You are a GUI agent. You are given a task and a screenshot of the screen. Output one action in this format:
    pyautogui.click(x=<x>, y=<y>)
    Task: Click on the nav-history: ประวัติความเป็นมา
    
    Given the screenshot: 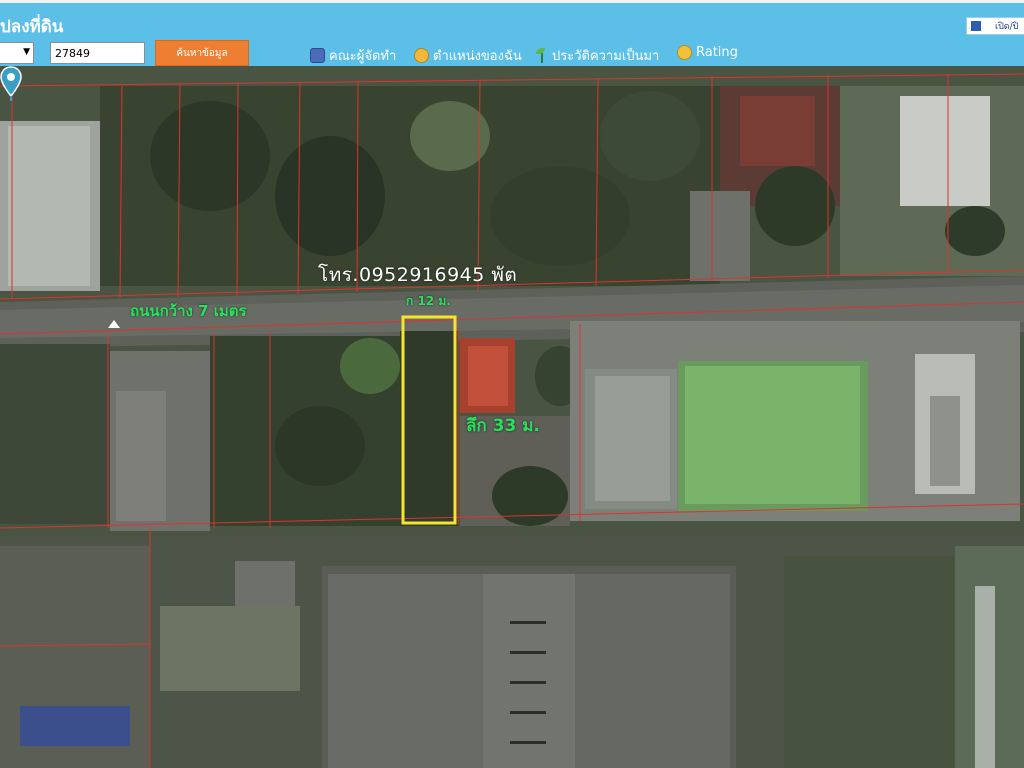 What is the action you would take?
    pyautogui.click(x=597, y=55)
    